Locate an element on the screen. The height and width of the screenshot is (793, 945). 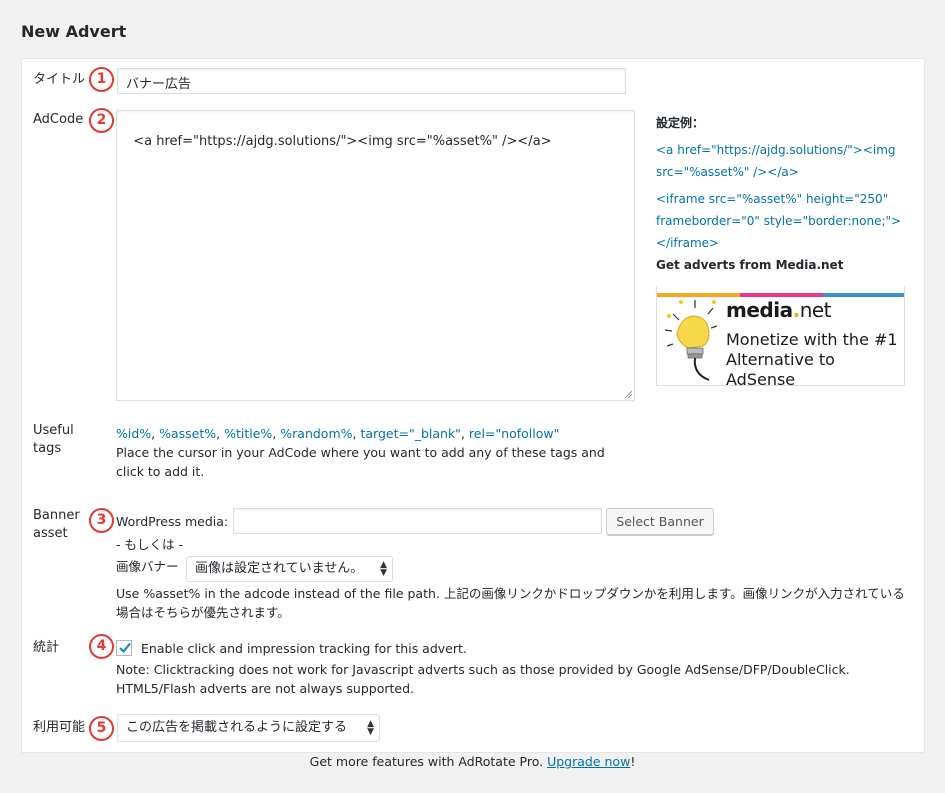
resize-handle-icon is located at coordinates (628, 394).